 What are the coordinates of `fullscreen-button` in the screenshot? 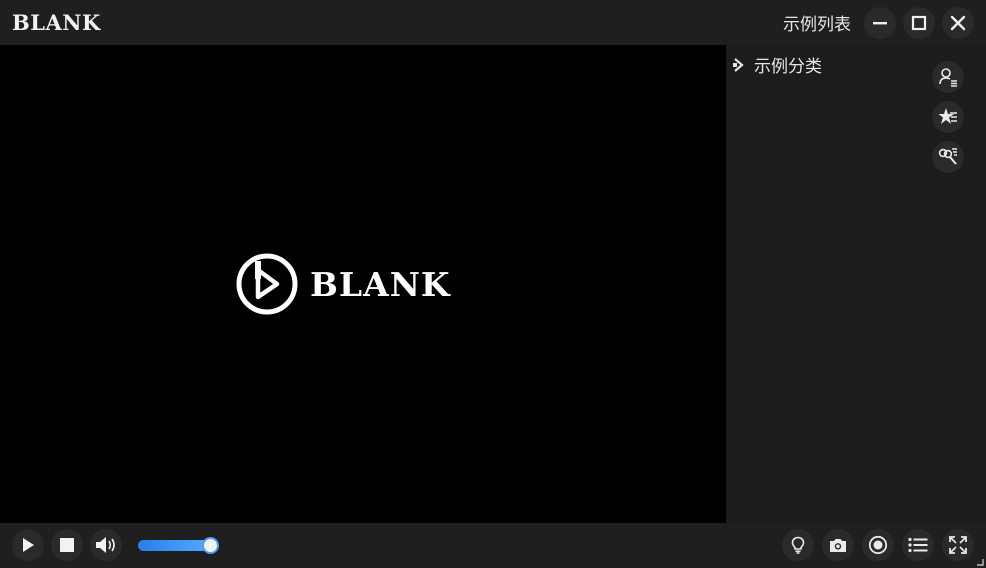 It's located at (958, 545).